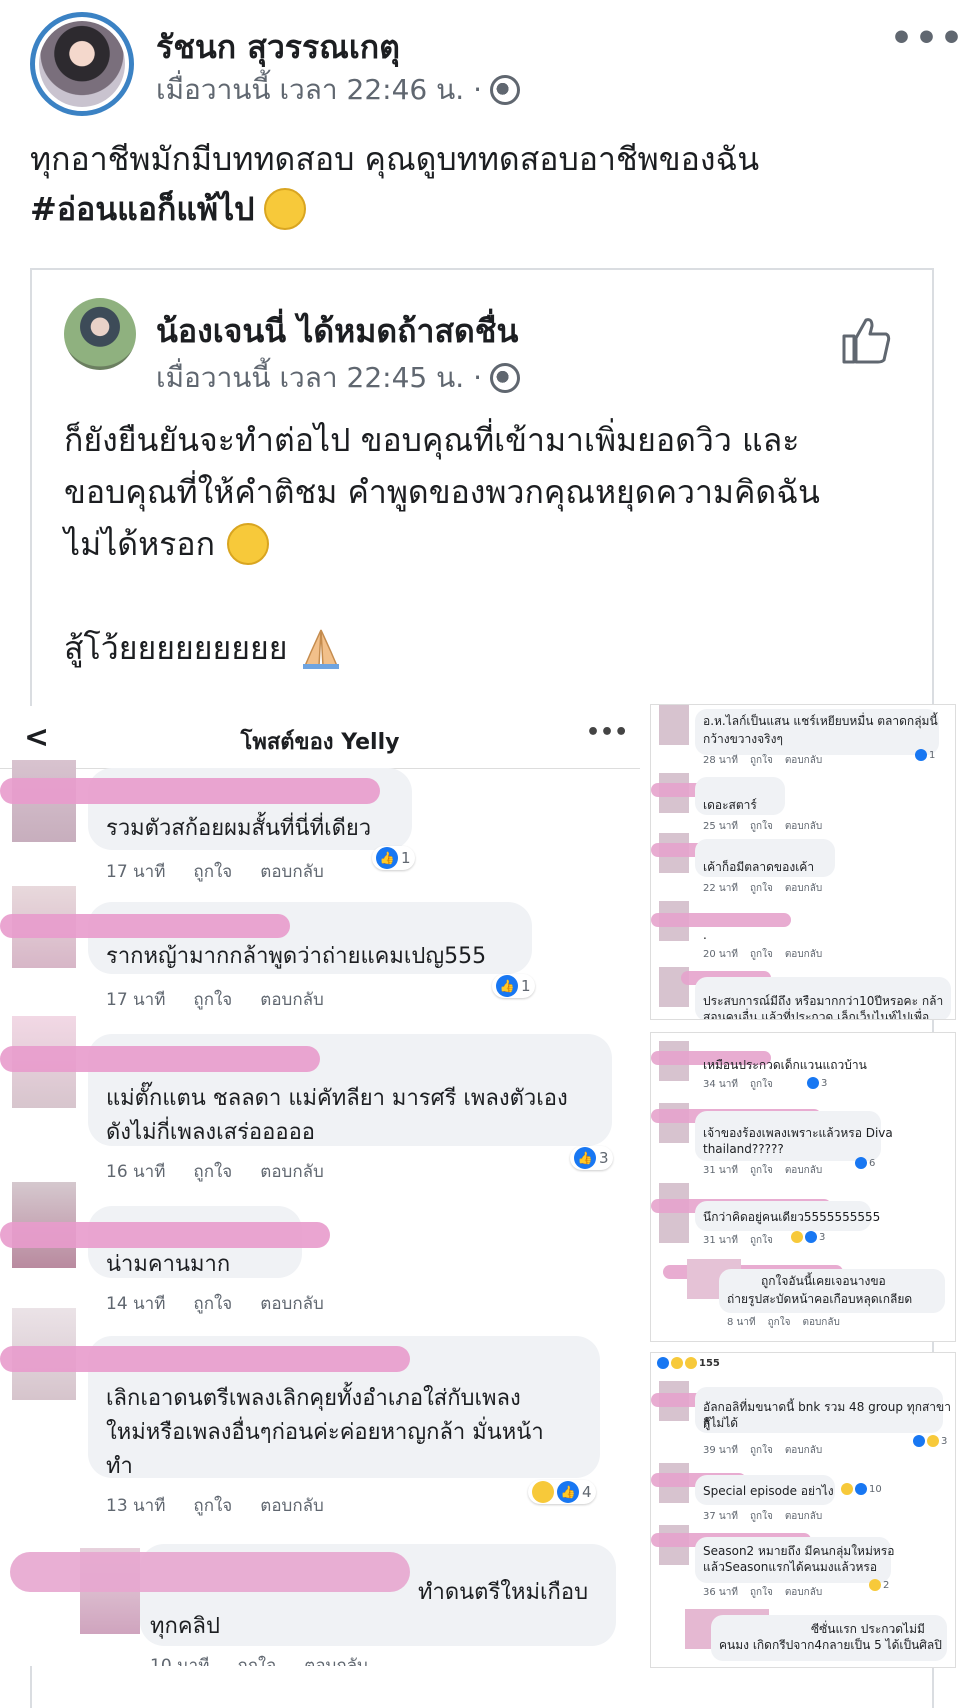 This screenshot has height=1708, width=964. I want to click on comment-time: 37 นาที, so click(720, 1516).